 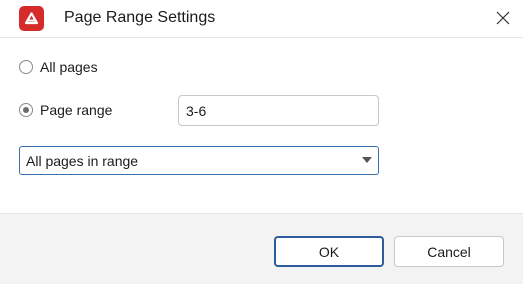 I want to click on close-icon, so click(x=503, y=18).